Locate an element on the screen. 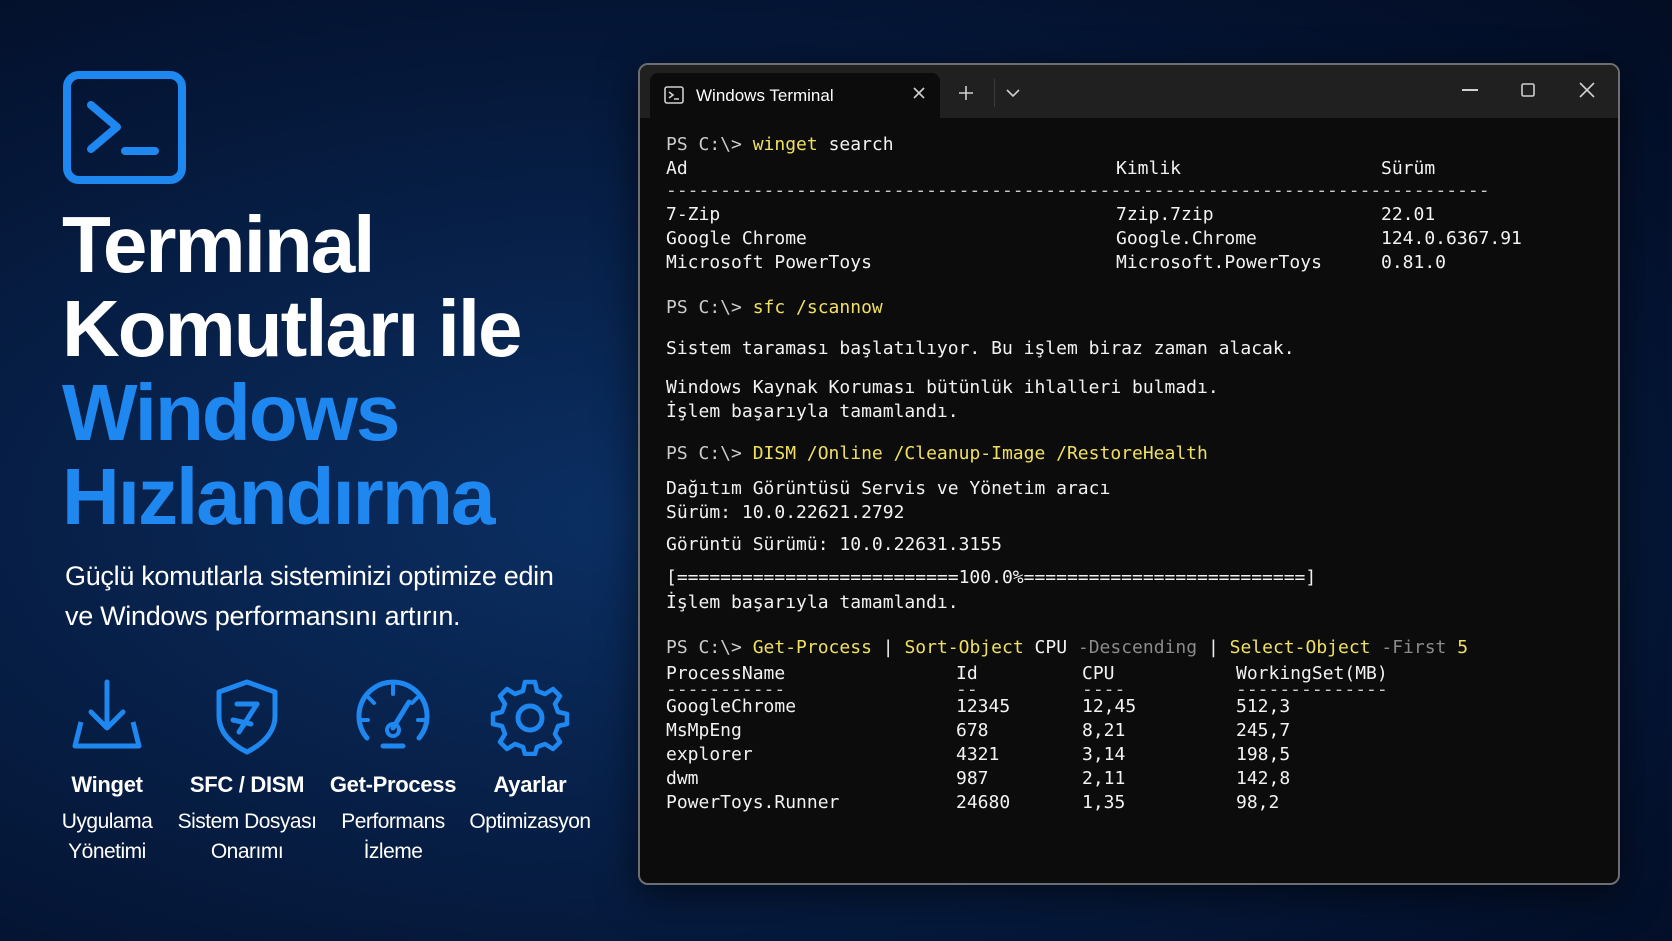 Image resolution: width=1672 pixels, height=941 pixels. cell-cpu: 12,45 is located at coordinates (1109, 706).